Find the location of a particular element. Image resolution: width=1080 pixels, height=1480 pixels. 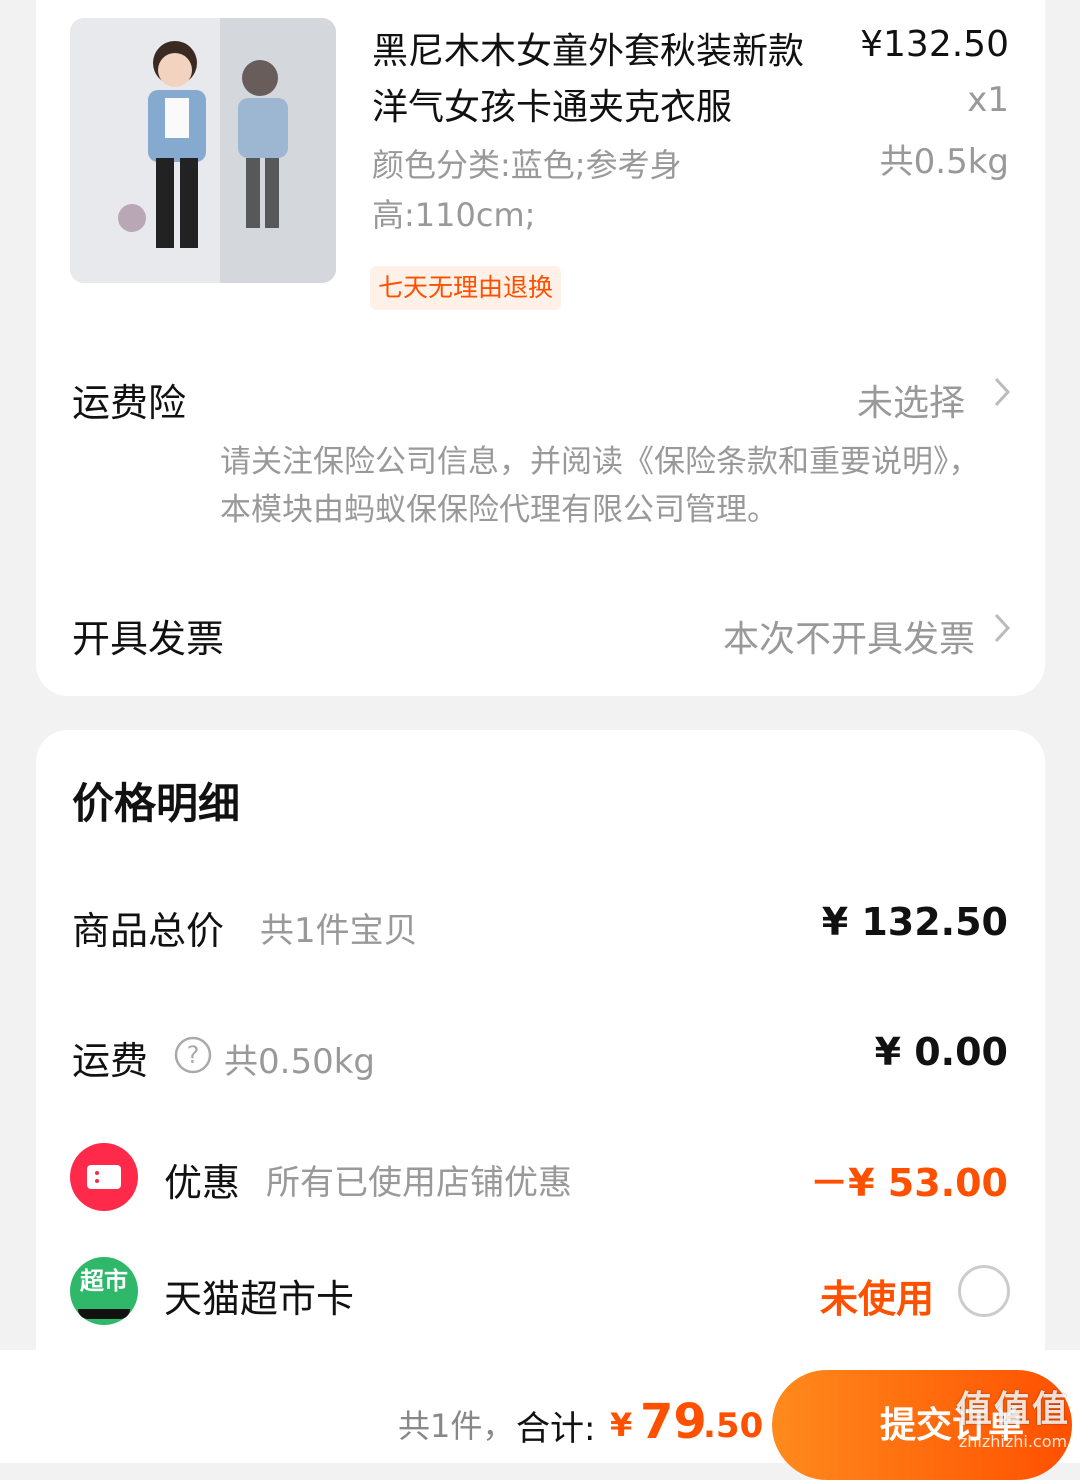

invoice-value: 本次不开具发票 is located at coordinates (848, 639).